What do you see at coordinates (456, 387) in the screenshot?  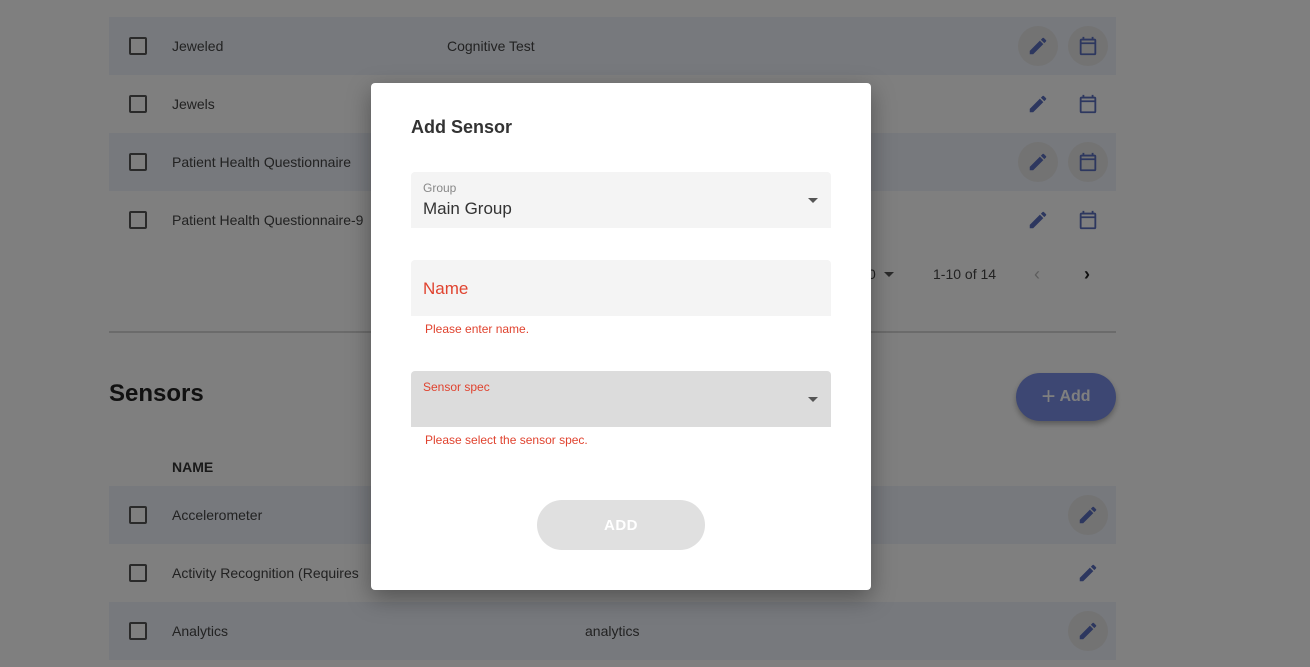 I see `sensor-spec-label: Sensor spec` at bounding box center [456, 387].